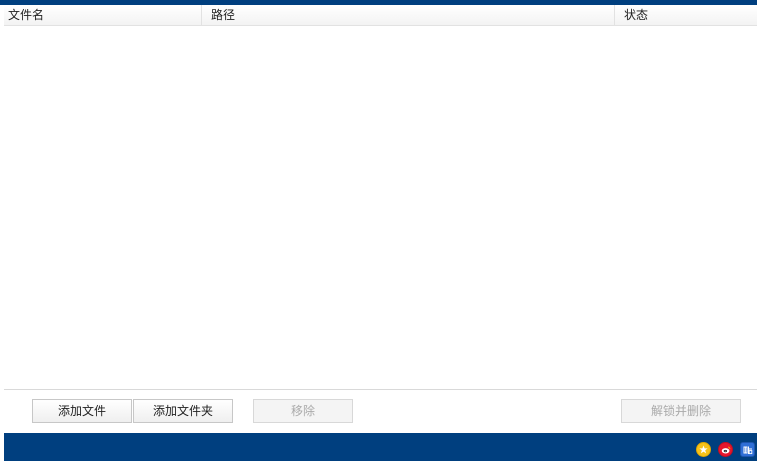 This screenshot has height=461, width=757. I want to click on star-icon-glyph, so click(703, 449).